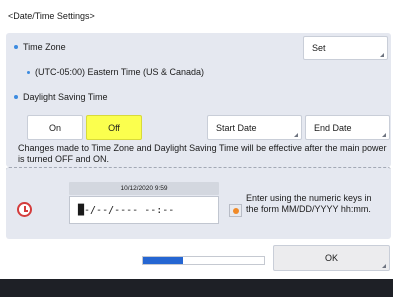 Image resolution: width=393 pixels, height=297 pixels. What do you see at coordinates (65, 97) in the screenshot?
I see `dst-label: Daylight Saving Time` at bounding box center [65, 97].